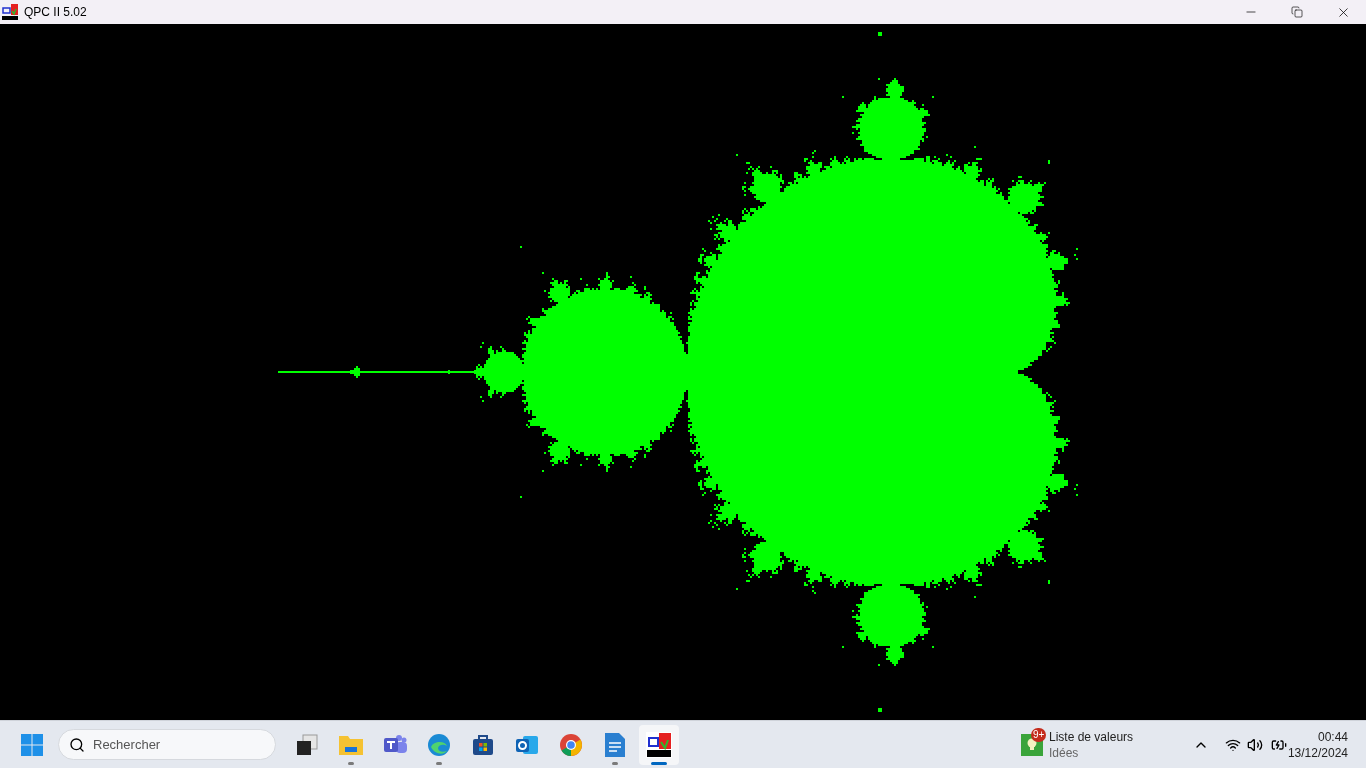 Image resolution: width=1366 pixels, height=768 pixels. Describe the element at coordinates (1317, 744) in the screenshot. I see `clock-button: 00:44 13/12/2024` at that location.